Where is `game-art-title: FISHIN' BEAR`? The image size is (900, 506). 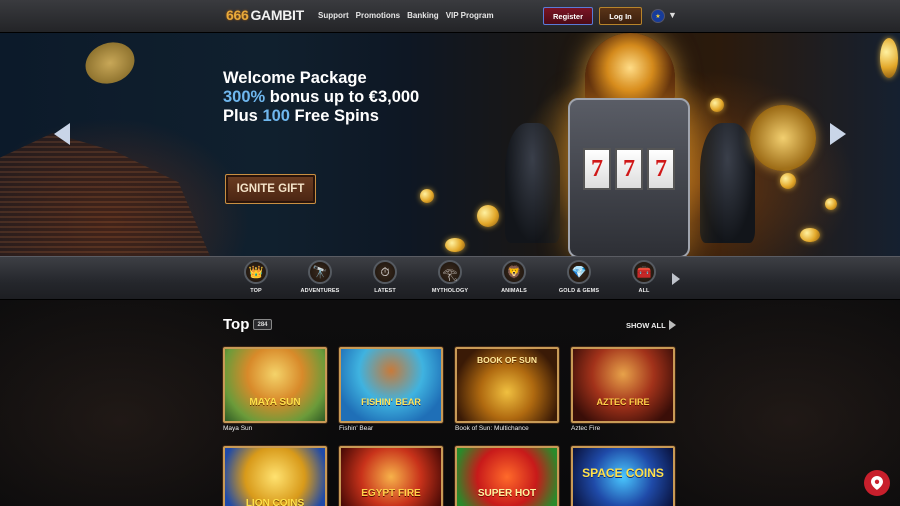 game-art-title: FISHIN' BEAR is located at coordinates (391, 402).